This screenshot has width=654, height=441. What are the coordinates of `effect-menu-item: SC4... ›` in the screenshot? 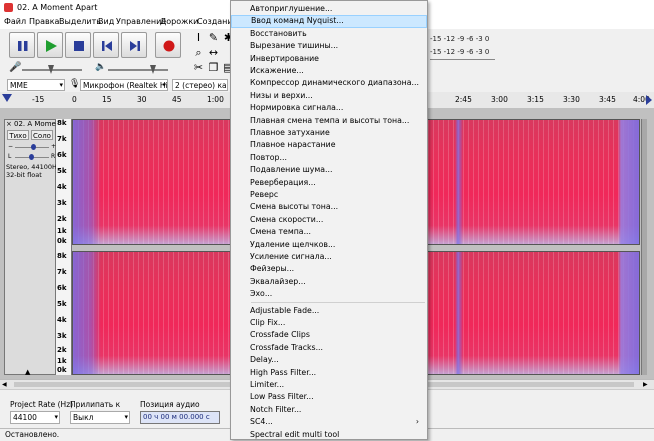 It's located at (329, 422).